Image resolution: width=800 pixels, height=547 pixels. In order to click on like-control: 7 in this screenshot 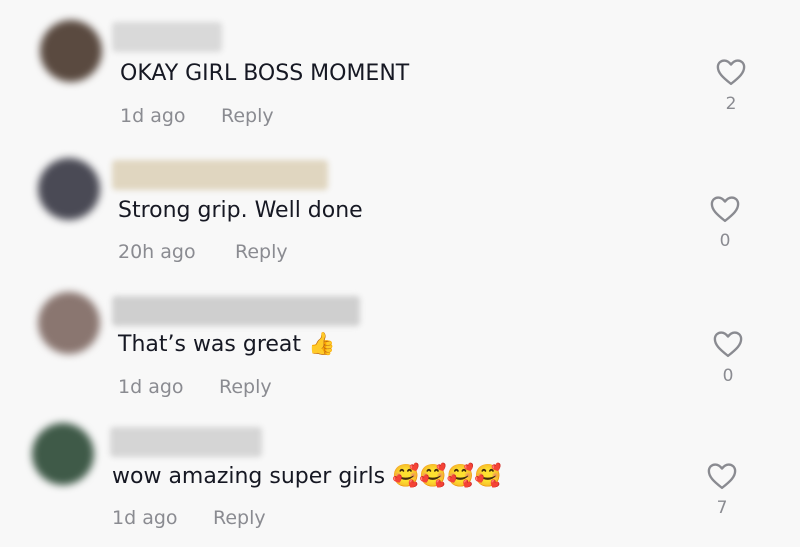, I will do `click(722, 490)`.